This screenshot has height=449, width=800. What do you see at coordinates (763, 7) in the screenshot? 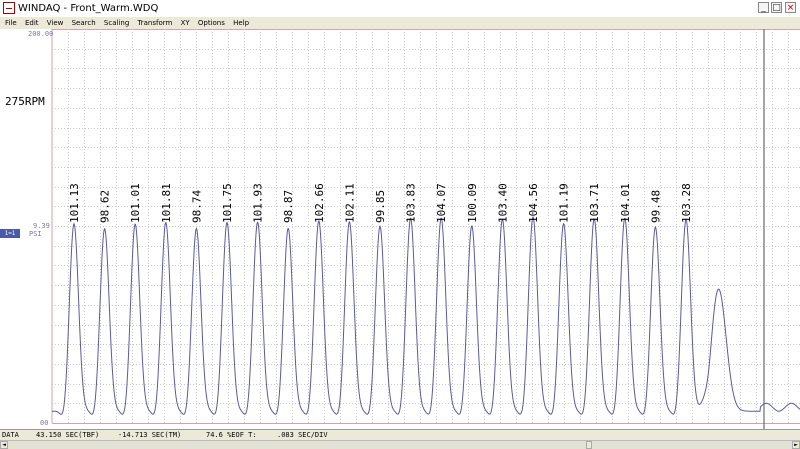
I see `minimize-button: _` at bounding box center [763, 7].